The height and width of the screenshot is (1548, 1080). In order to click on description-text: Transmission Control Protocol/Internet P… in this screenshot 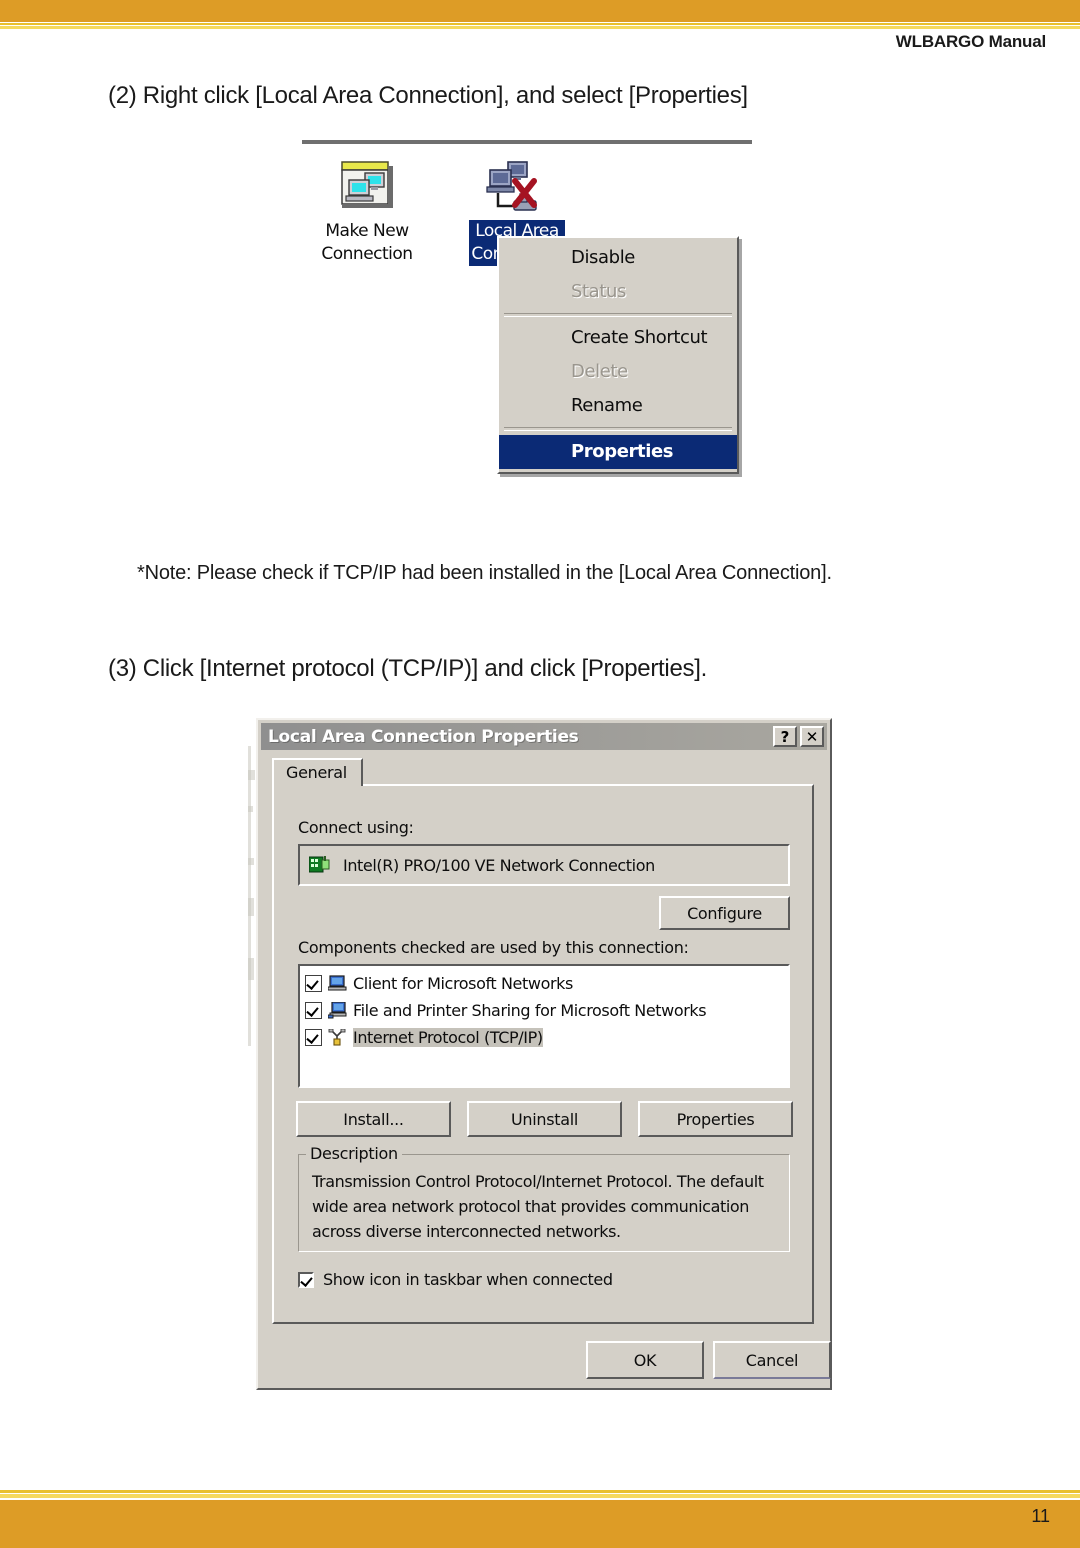, I will do `click(538, 1206)`.